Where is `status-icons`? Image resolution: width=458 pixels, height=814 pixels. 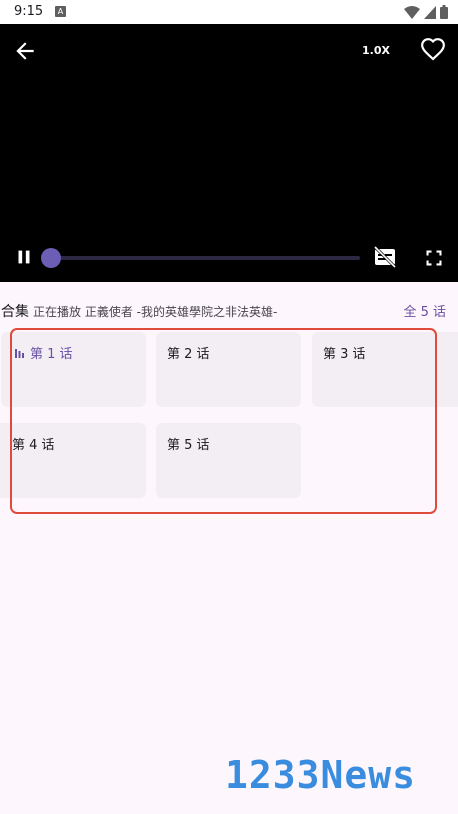
status-icons is located at coordinates (426, 12).